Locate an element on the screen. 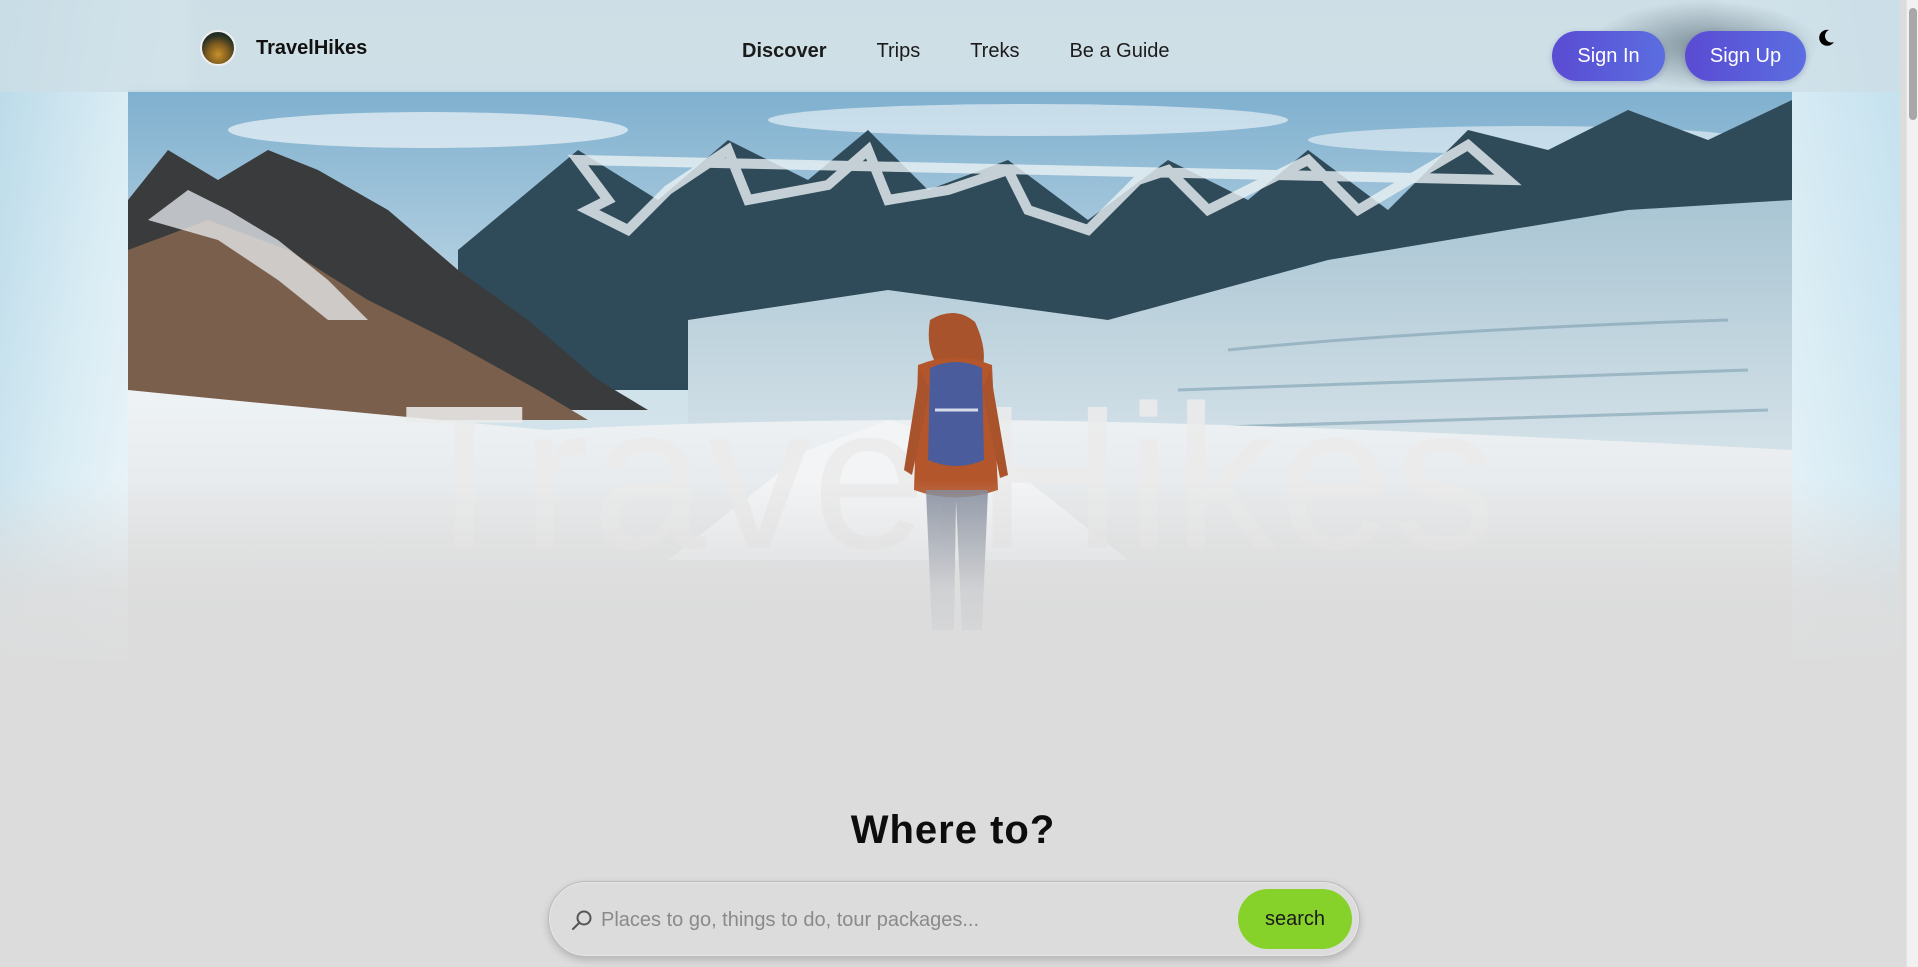  nav-link-be-a-guide: Be a Guide is located at coordinates (1119, 51).